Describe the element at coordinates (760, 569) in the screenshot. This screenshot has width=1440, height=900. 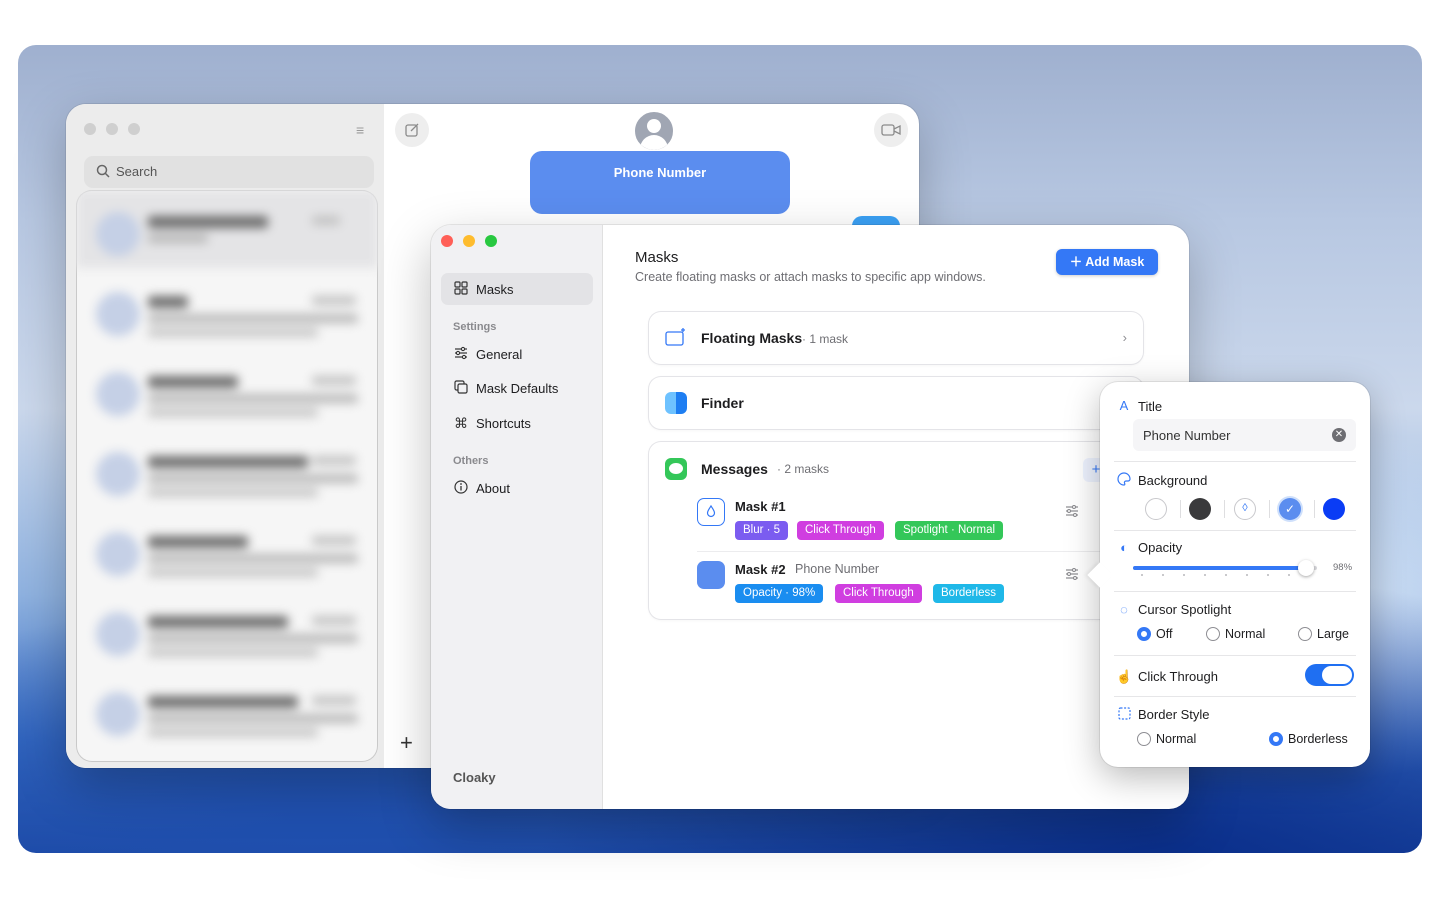
I see `mask-2-name: Mask #2` at that location.